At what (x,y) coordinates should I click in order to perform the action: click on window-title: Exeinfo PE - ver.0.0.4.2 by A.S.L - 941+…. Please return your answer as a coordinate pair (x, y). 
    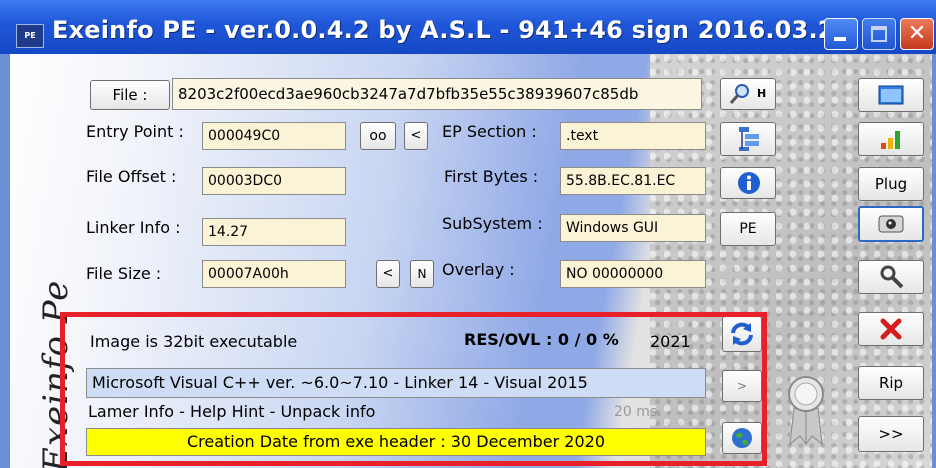
    Looking at the image, I should click on (452, 30).